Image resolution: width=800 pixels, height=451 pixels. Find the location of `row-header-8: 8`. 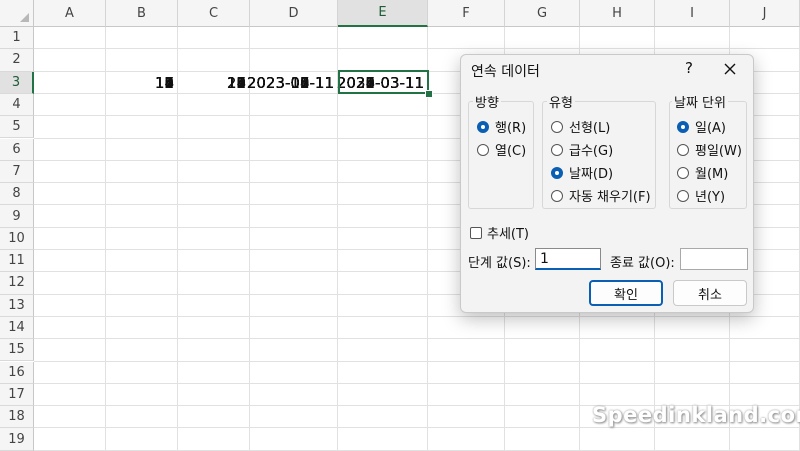

row-header-8: 8 is located at coordinates (17, 194).